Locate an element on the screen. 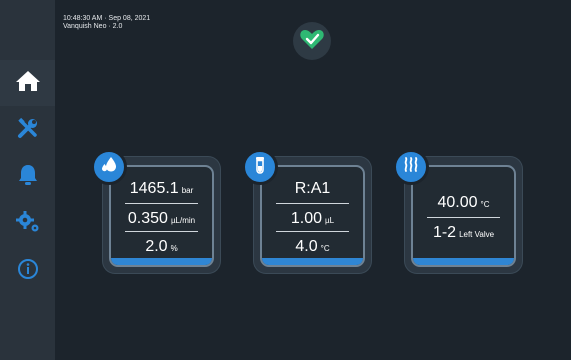 The image size is (571, 360). sampler-temperature-readout: 4.0 °C is located at coordinates (312, 246).